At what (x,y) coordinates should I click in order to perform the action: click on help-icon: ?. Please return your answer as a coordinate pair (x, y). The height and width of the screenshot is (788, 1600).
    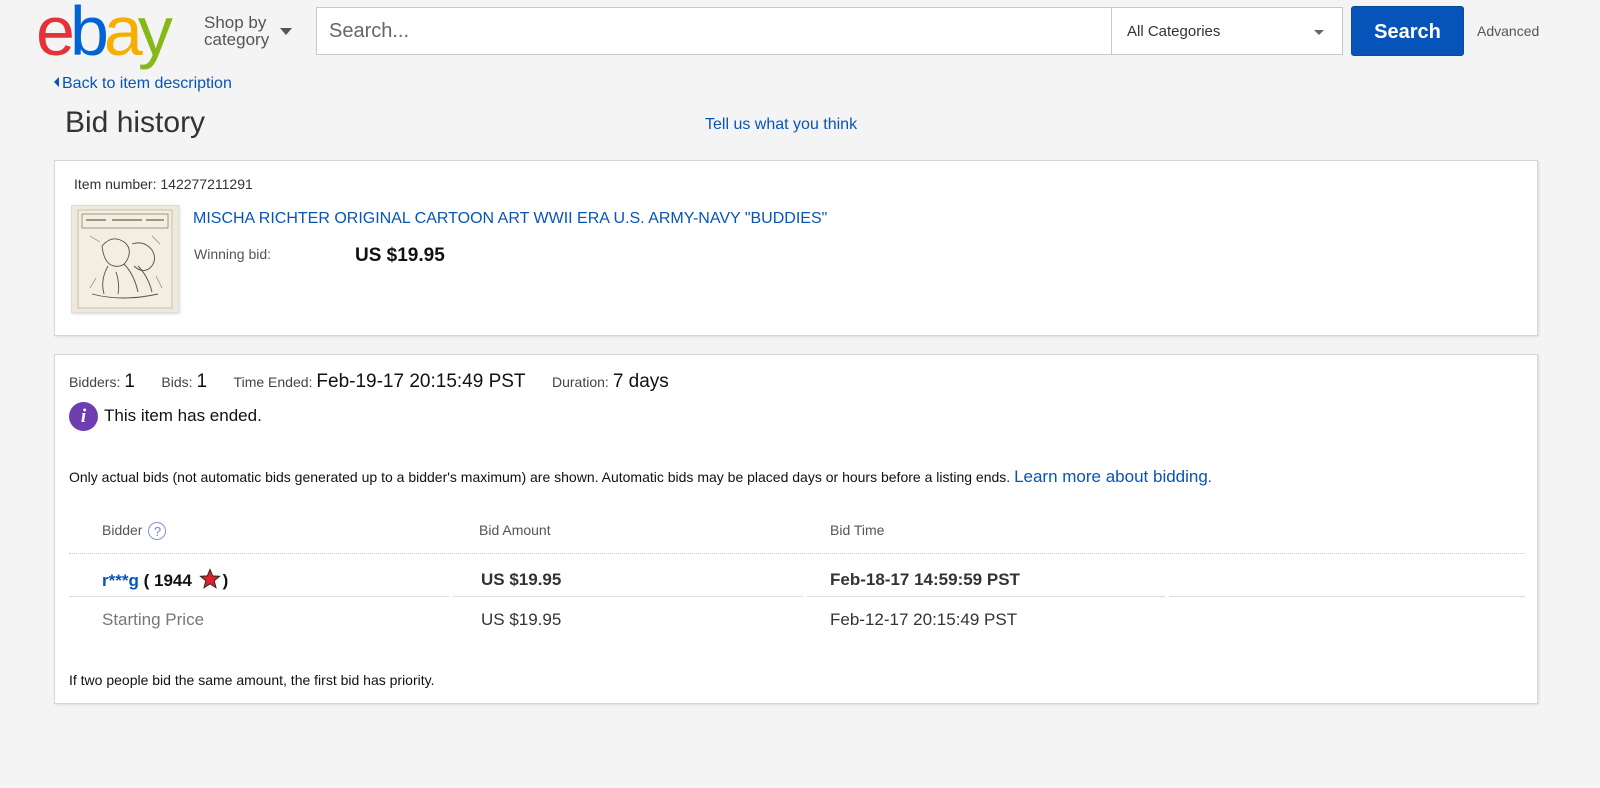
    Looking at the image, I should click on (157, 531).